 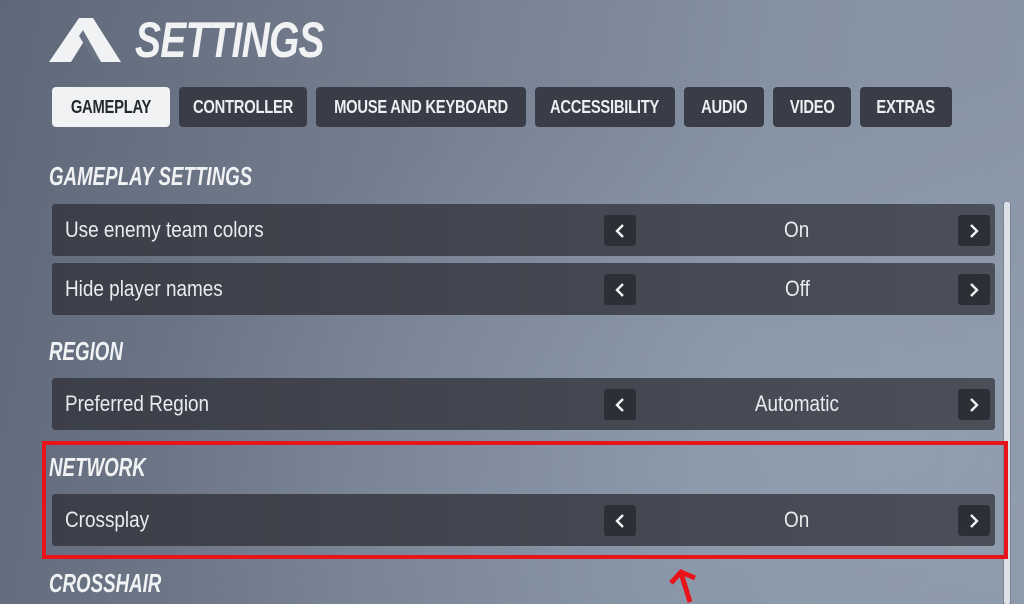 What do you see at coordinates (523, 404) in the screenshot?
I see `setting-row-preferred-region: Preferred Region Automatic` at bounding box center [523, 404].